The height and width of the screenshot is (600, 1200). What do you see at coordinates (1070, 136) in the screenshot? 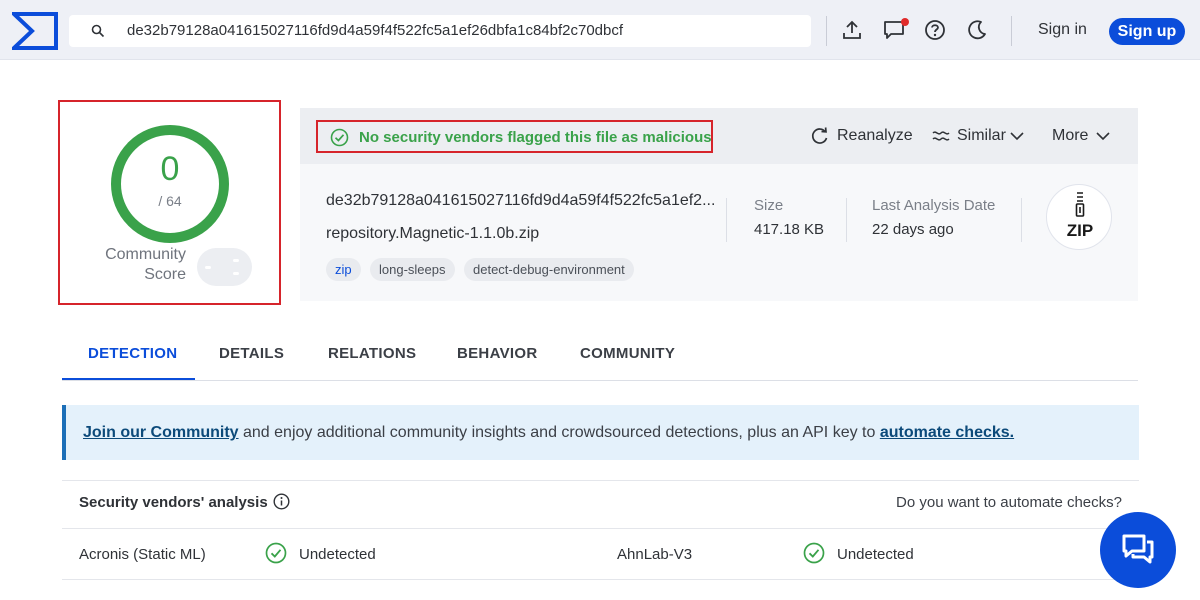
I see `more-button: More` at bounding box center [1070, 136].